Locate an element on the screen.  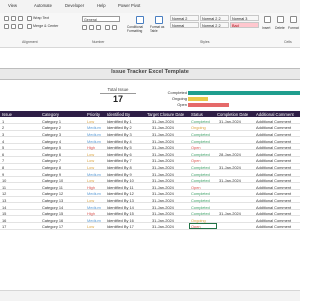
cell-category: Category 7 is located at coordinates (51, 160).